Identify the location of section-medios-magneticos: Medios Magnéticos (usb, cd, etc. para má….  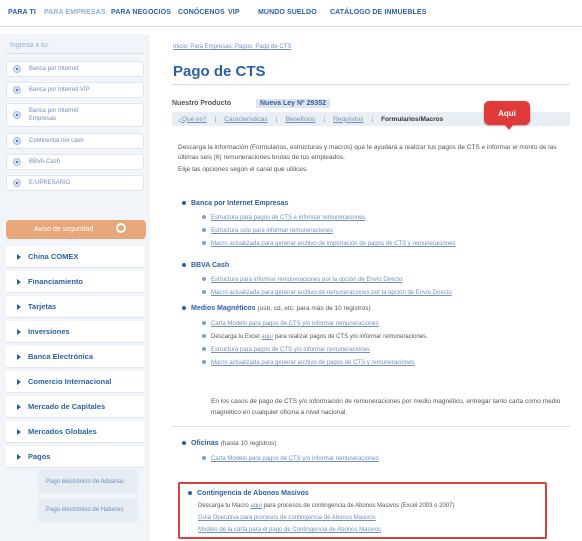
(276, 308).